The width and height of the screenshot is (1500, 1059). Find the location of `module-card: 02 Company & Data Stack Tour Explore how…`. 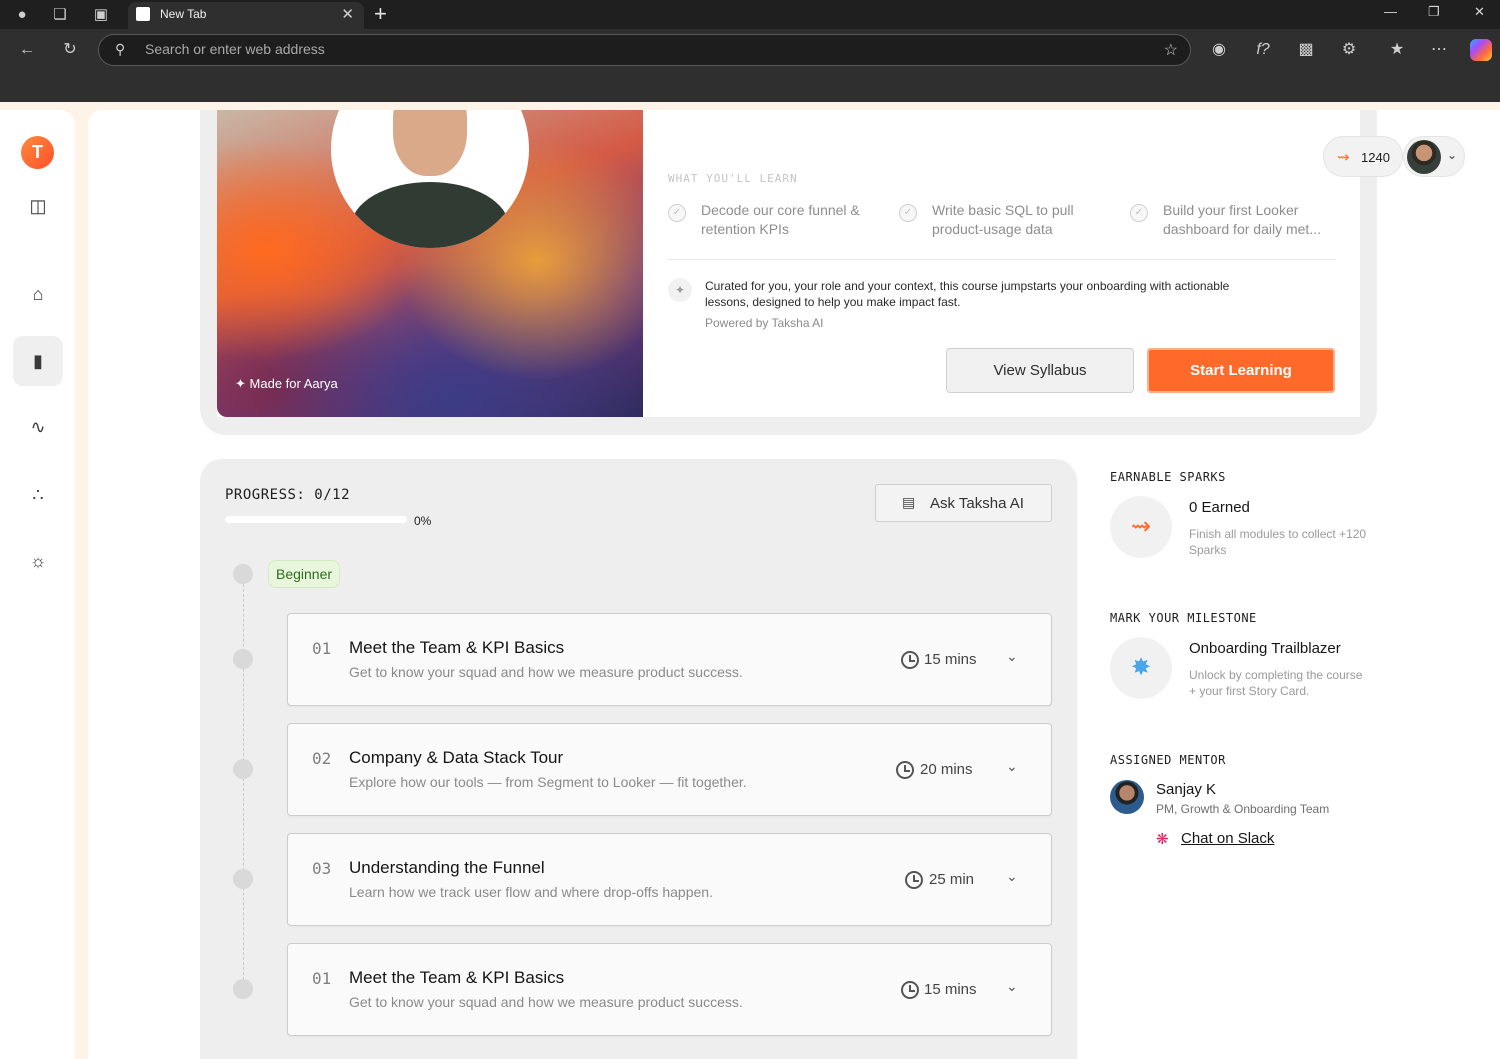

module-card: 02 Company & Data Stack Tour Explore how… is located at coordinates (669, 769).